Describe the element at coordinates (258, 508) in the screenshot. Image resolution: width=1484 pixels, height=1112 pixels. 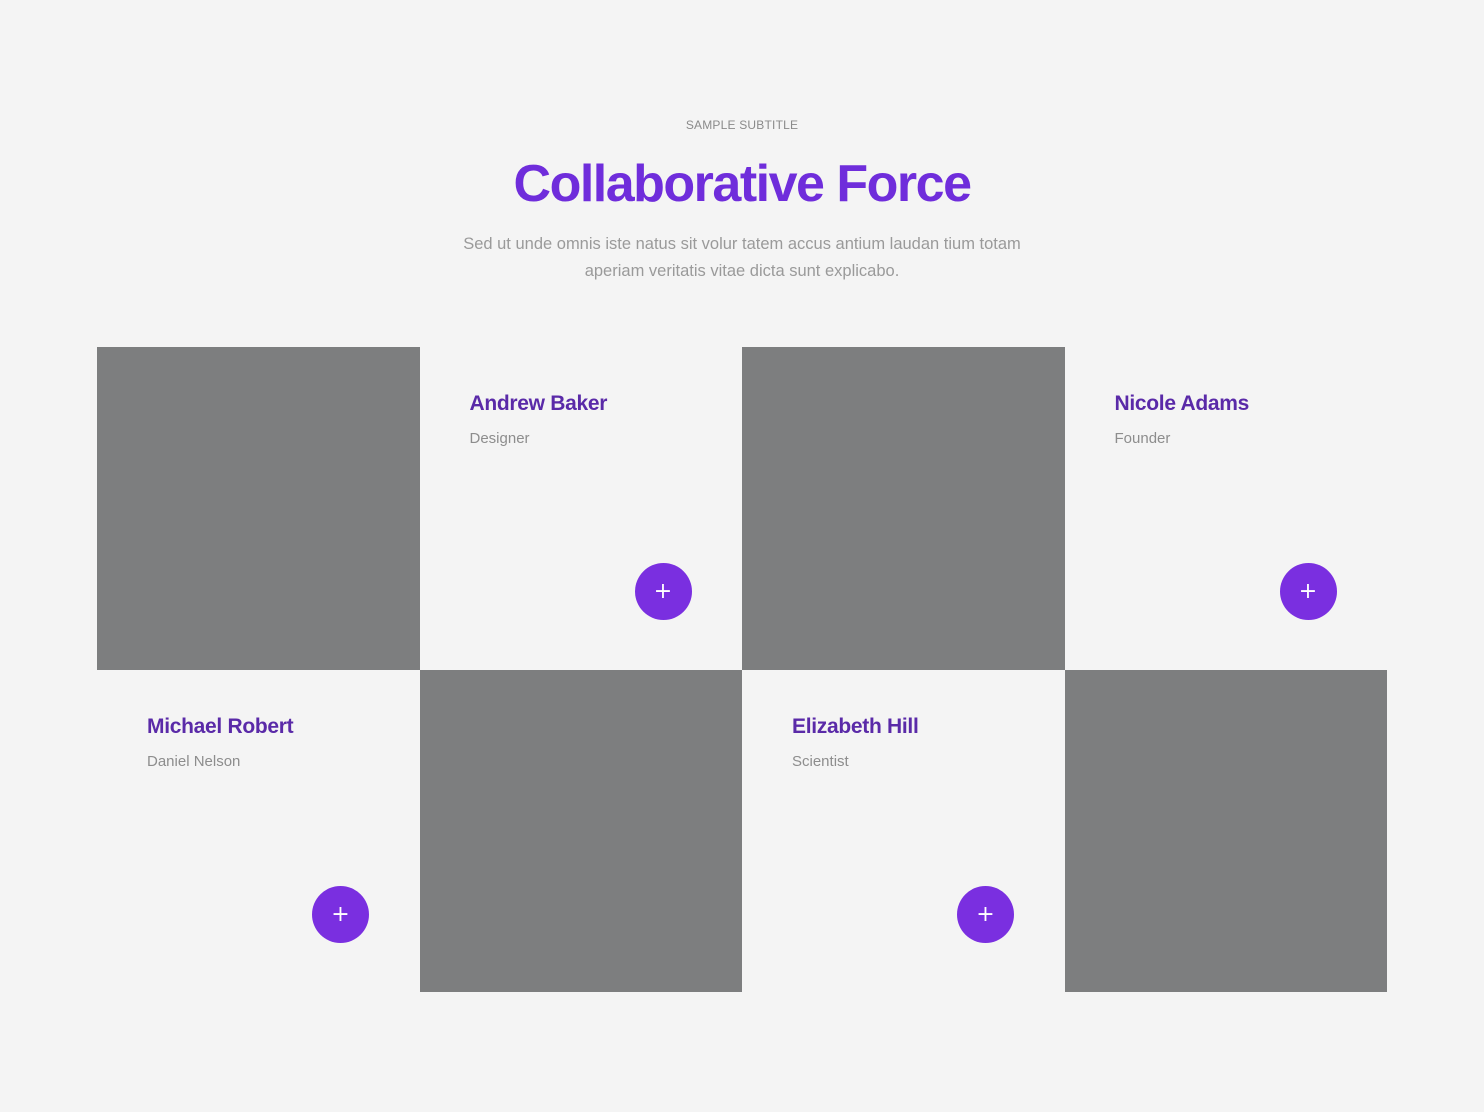
I see `member-photo-andrew-baker` at that location.